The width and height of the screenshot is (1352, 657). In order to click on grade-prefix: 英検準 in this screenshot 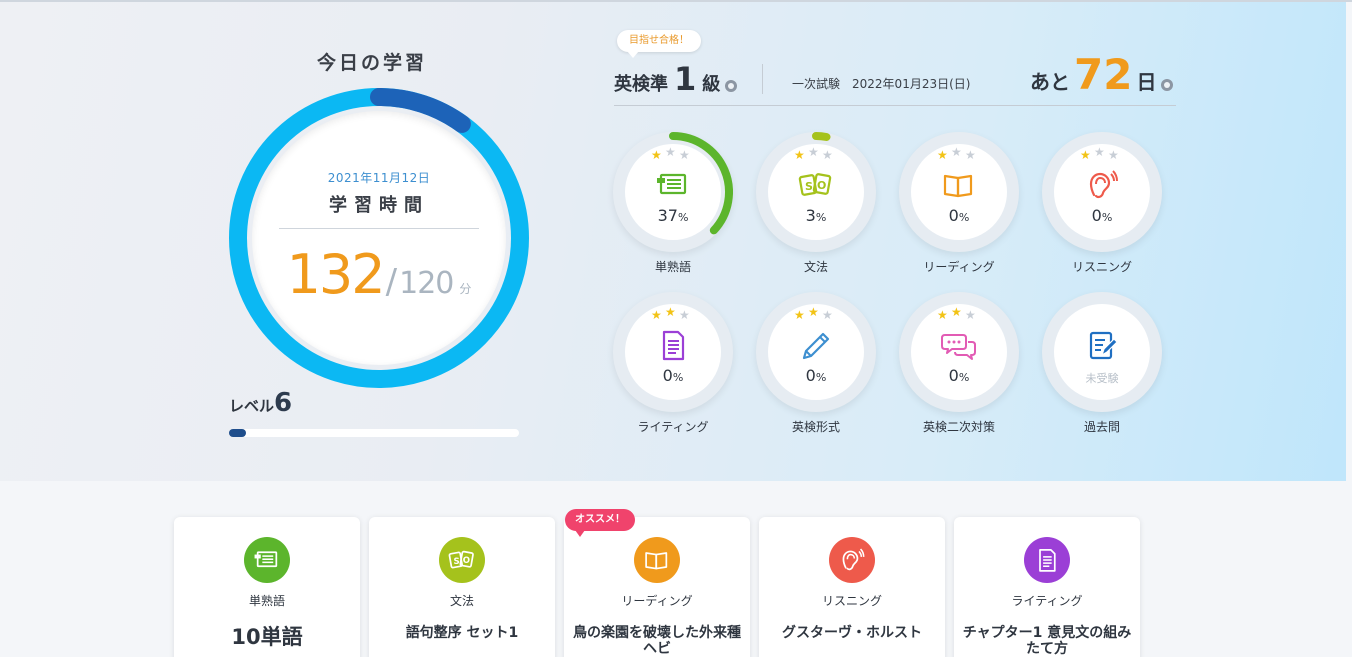, I will do `click(641, 84)`.